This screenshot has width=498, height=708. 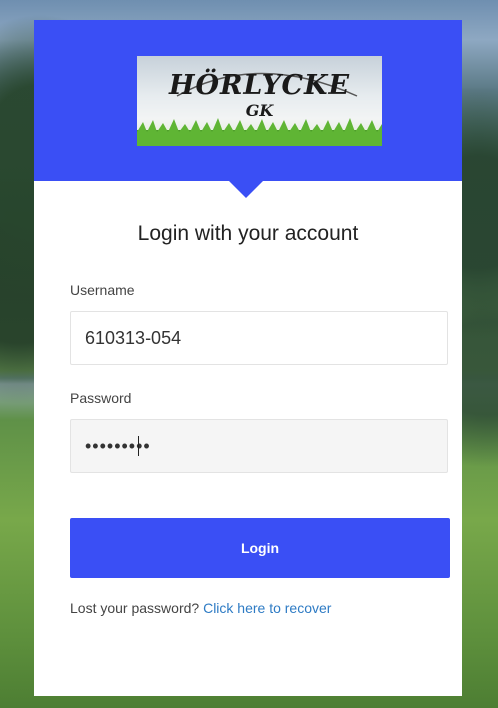 I want to click on recover-prompt: Lost your password?, so click(x=135, y=608).